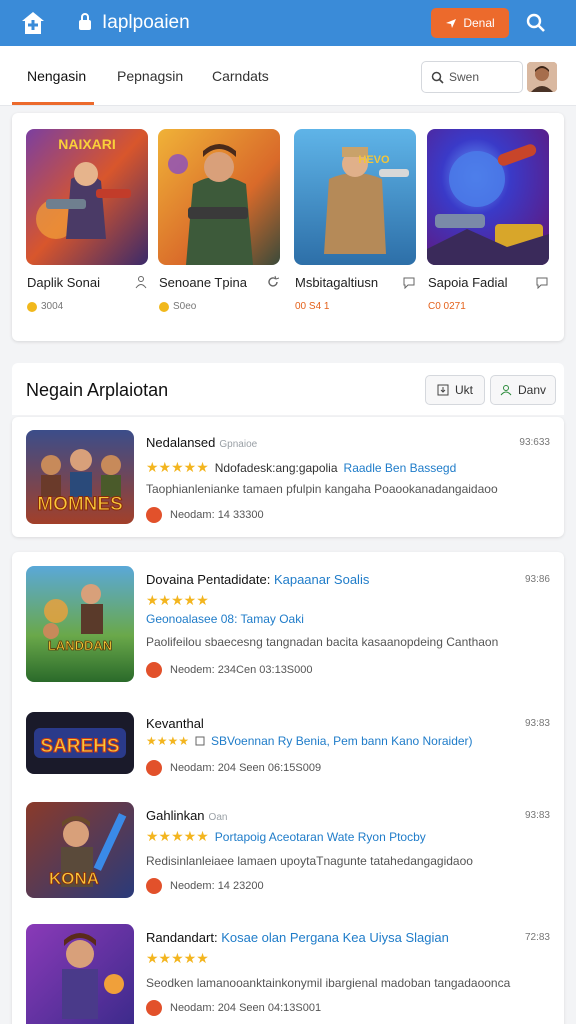 The height and width of the screenshot is (1024, 576). I want to click on app-subtitle: Ndofadesk:ang:gapolia, so click(276, 467).